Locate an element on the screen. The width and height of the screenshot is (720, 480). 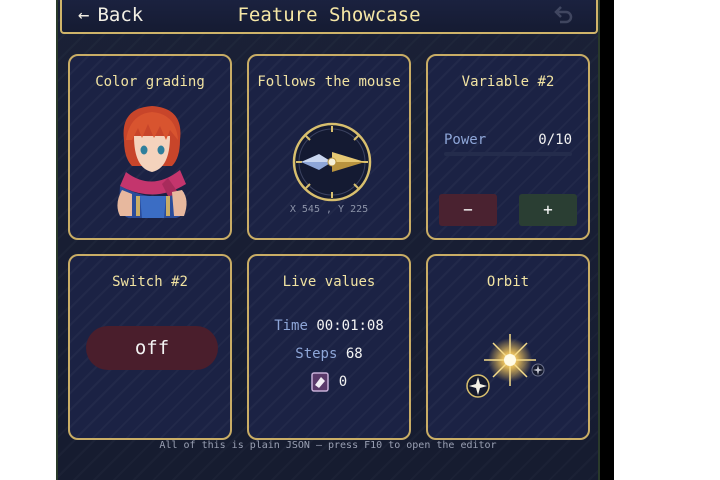
character-portrait is located at coordinates (152, 162).